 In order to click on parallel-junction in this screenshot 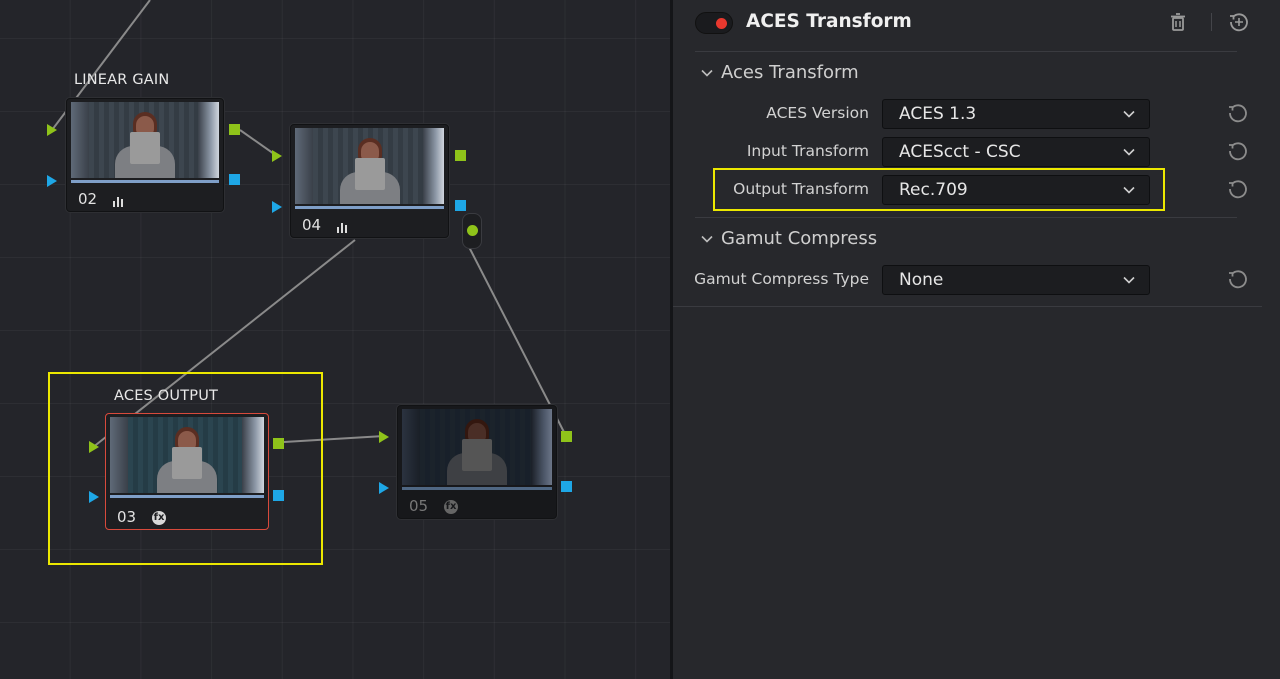, I will do `click(472, 231)`.